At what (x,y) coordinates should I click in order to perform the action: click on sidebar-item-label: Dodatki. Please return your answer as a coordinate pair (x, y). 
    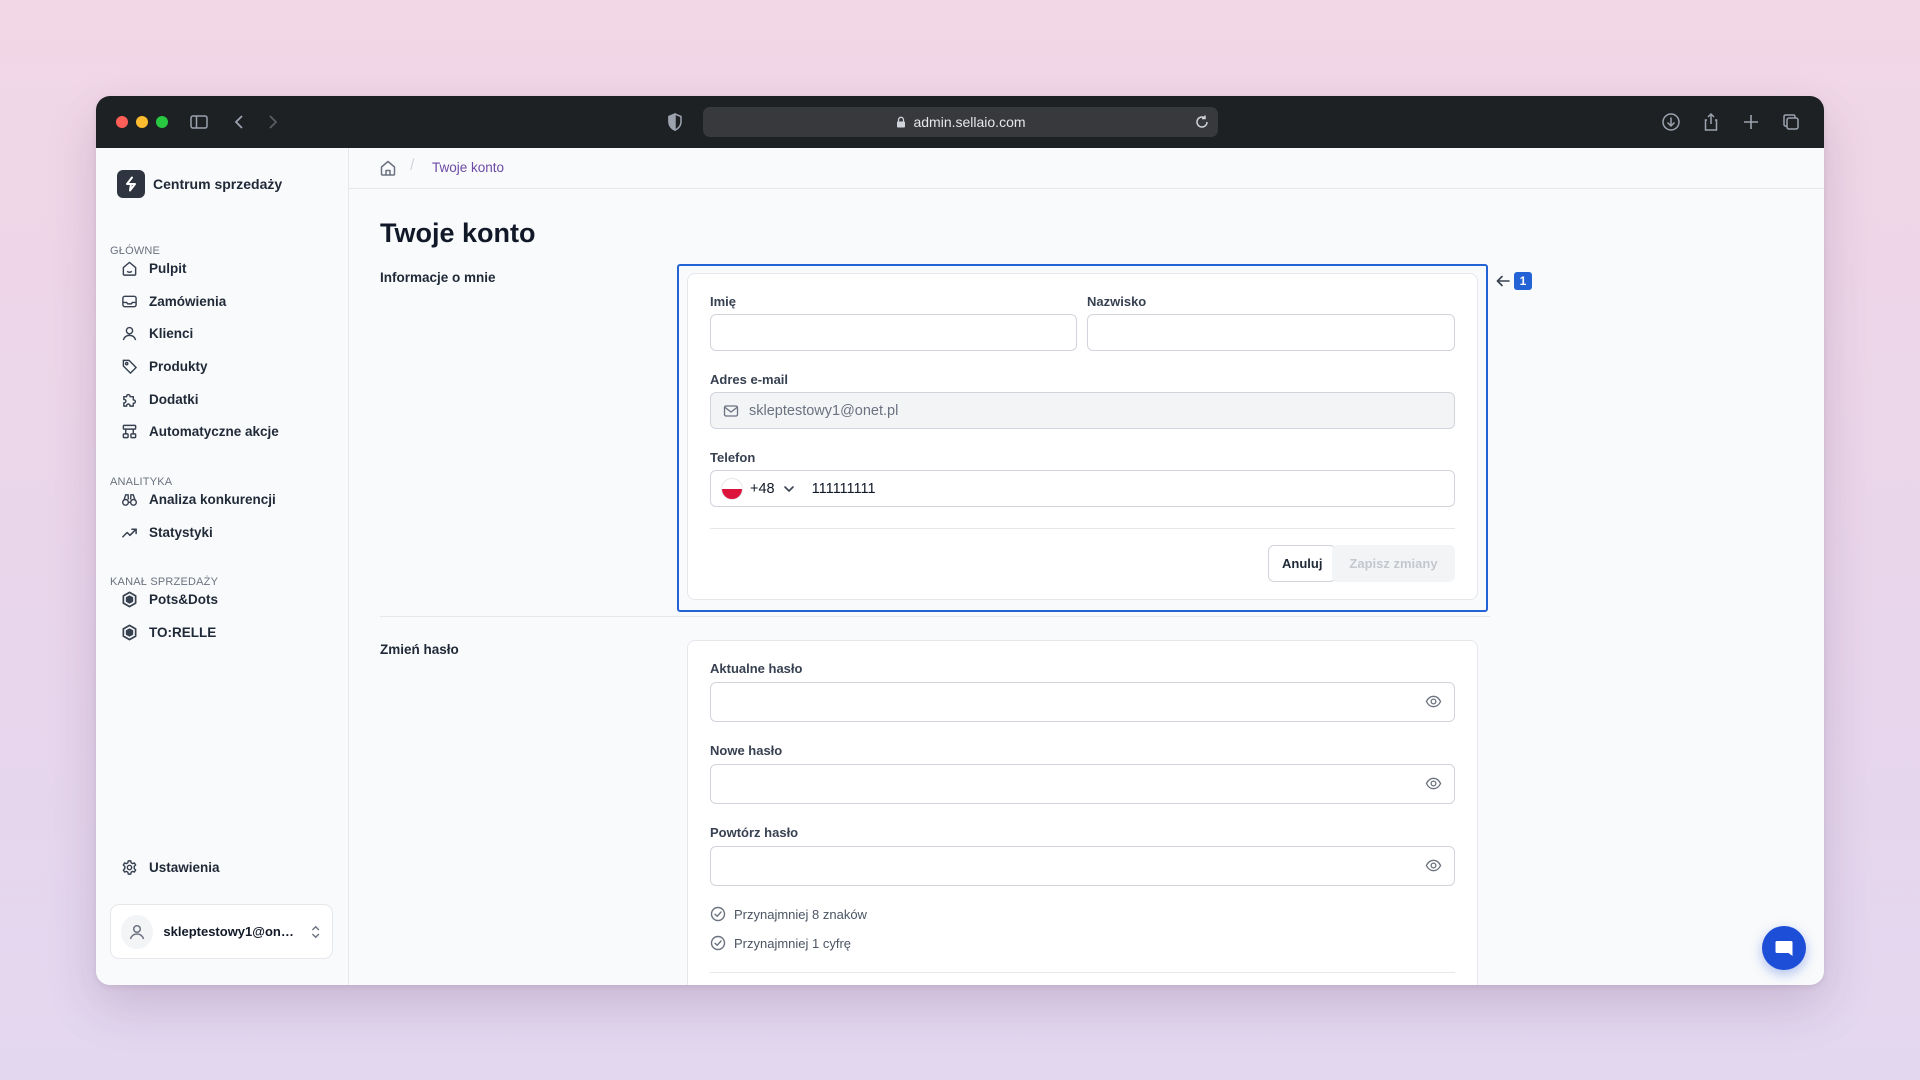
    Looking at the image, I should click on (174, 399).